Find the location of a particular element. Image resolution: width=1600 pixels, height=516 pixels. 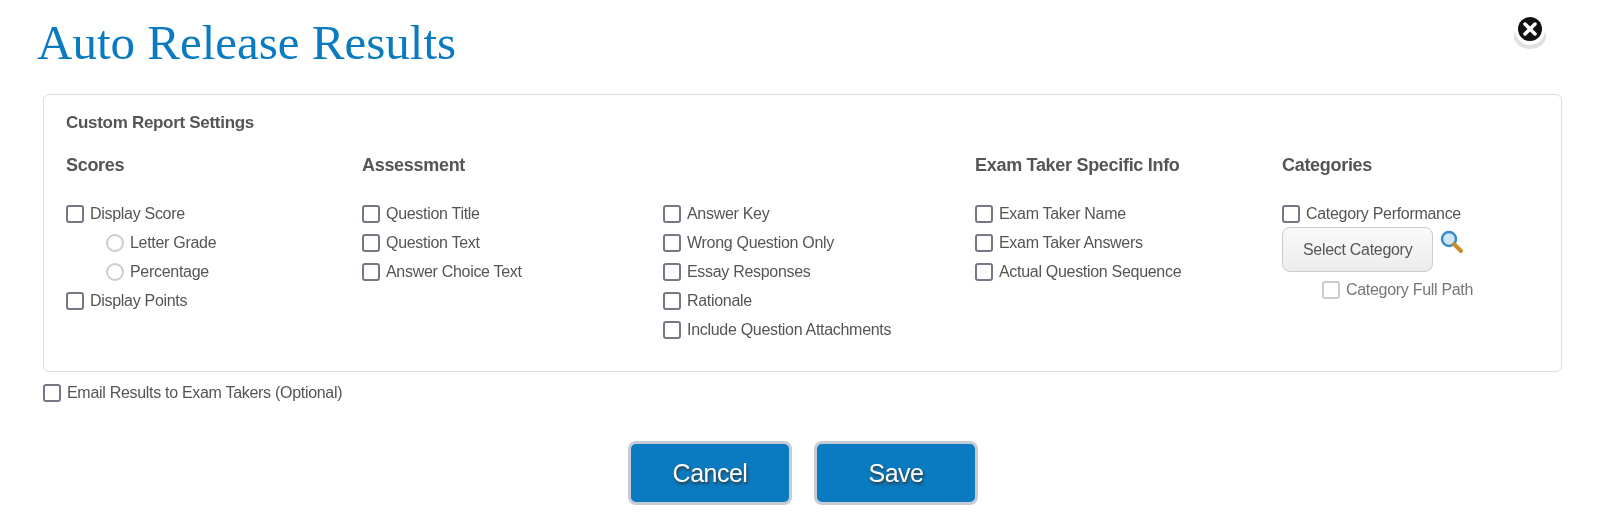

checkbox-label: Answer Choice Text is located at coordinates (454, 271).